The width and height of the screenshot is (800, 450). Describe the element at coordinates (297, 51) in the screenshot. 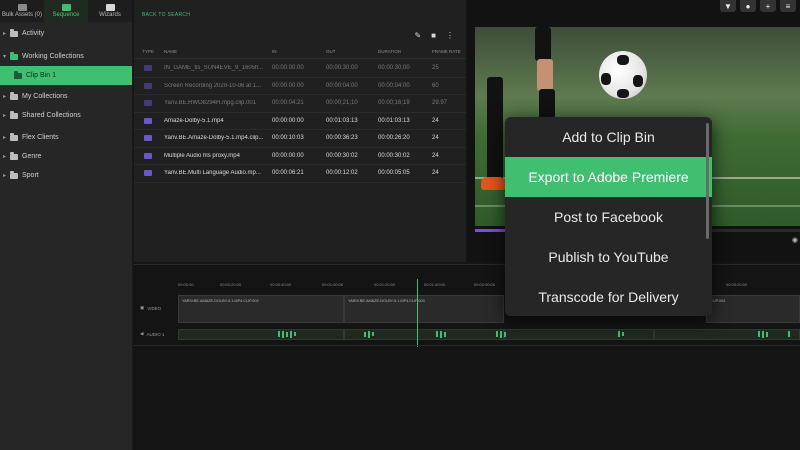

I see `column-header-in: IN` at that location.